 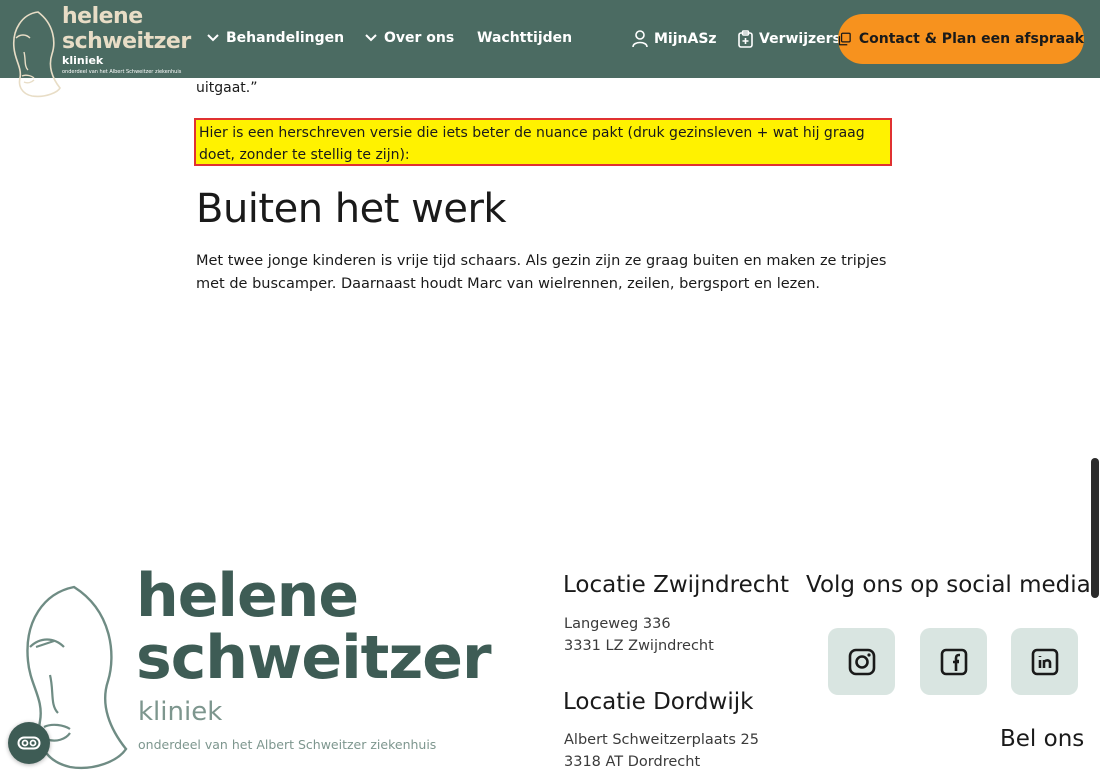 I want to click on instagram-button, so click(x=861, y=661).